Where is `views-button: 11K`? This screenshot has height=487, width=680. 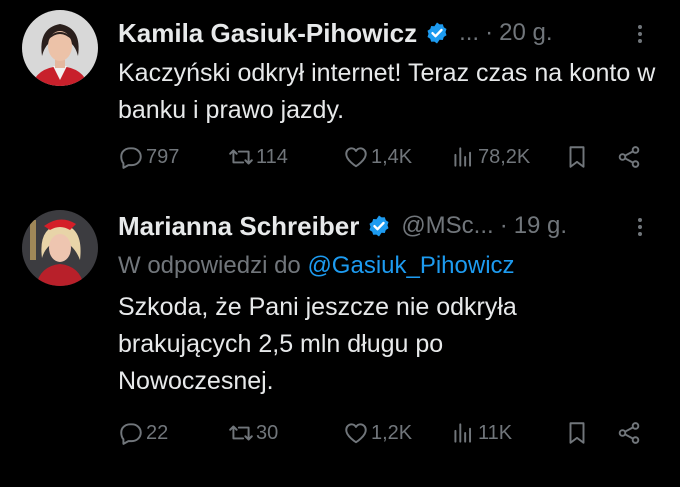 views-button: 11K is located at coordinates (481, 433).